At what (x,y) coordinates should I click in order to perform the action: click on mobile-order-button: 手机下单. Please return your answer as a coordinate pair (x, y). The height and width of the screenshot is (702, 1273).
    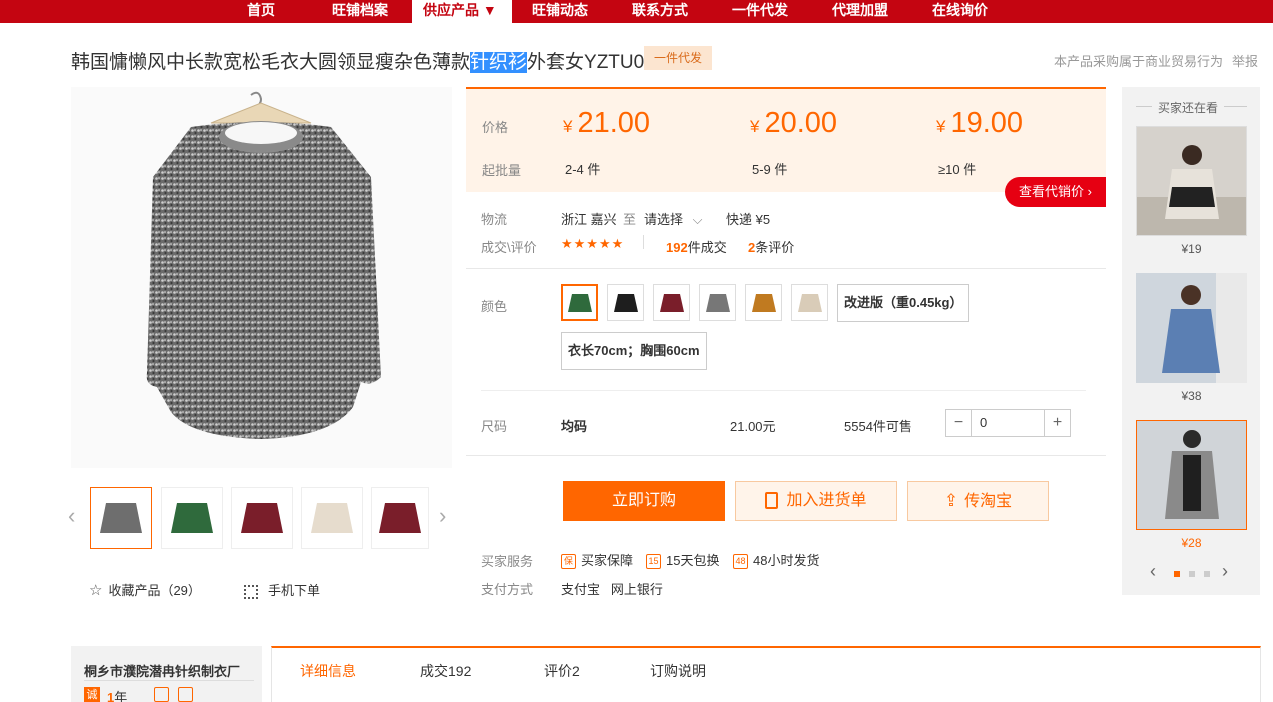
    Looking at the image, I should click on (282, 589).